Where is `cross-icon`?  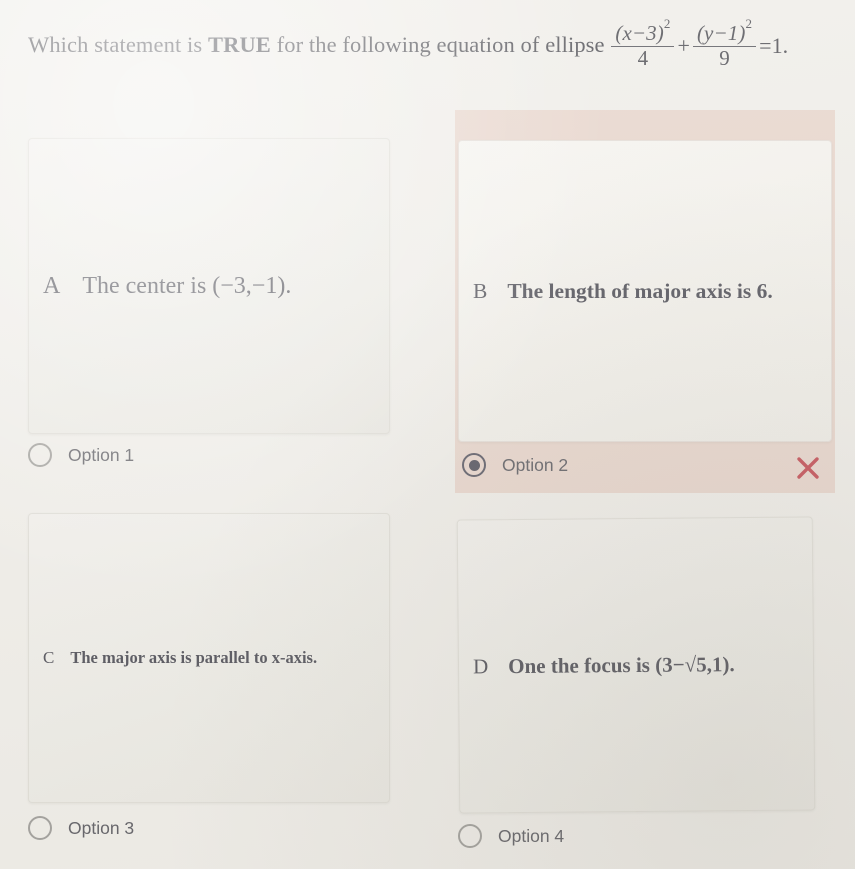
cross-icon is located at coordinates (808, 468).